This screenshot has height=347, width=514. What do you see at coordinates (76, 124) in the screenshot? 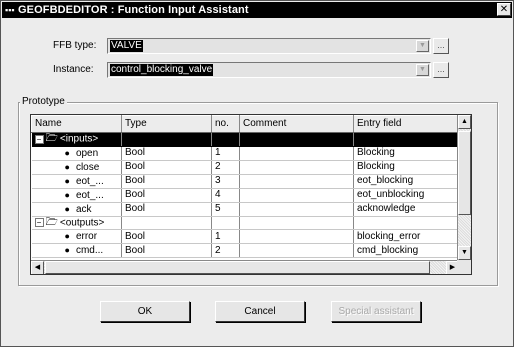
I see `column-header-name: Name` at bounding box center [76, 124].